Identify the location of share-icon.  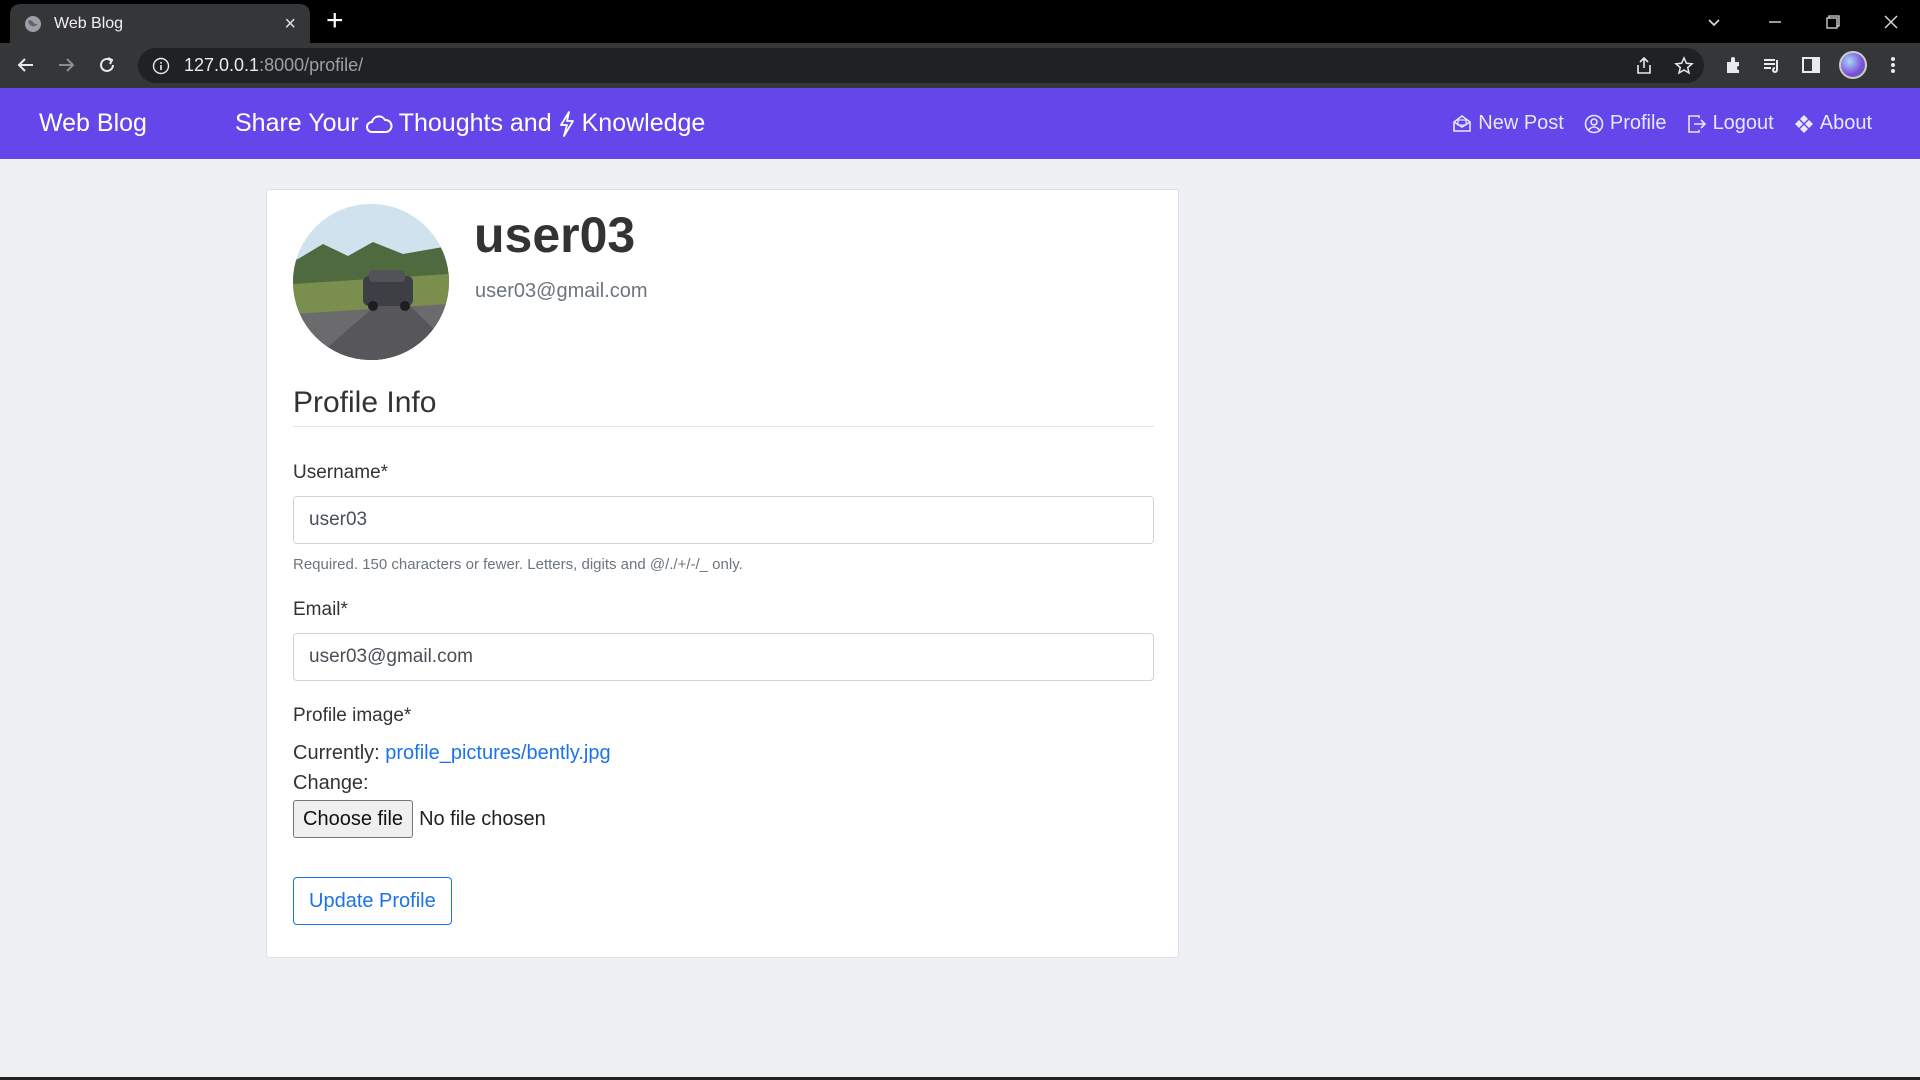
(1644, 66).